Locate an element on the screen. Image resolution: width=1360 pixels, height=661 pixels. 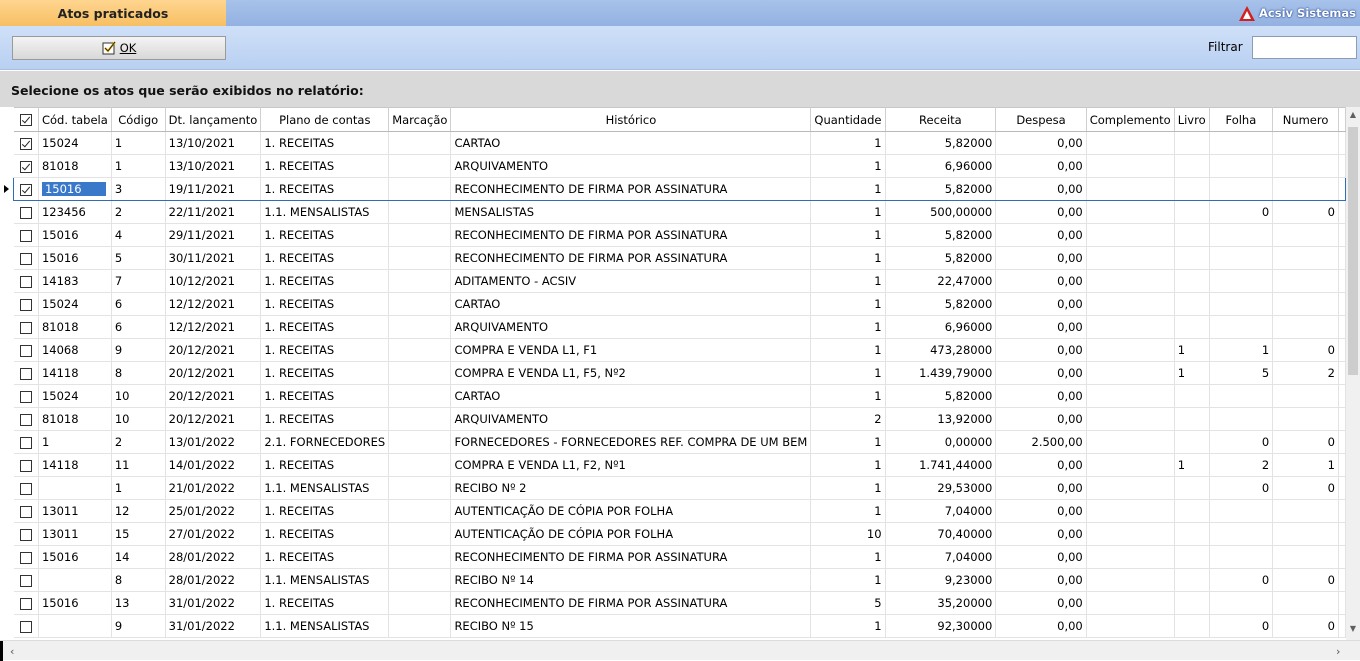
cell-receita: 35,20000 is located at coordinates (941, 603).